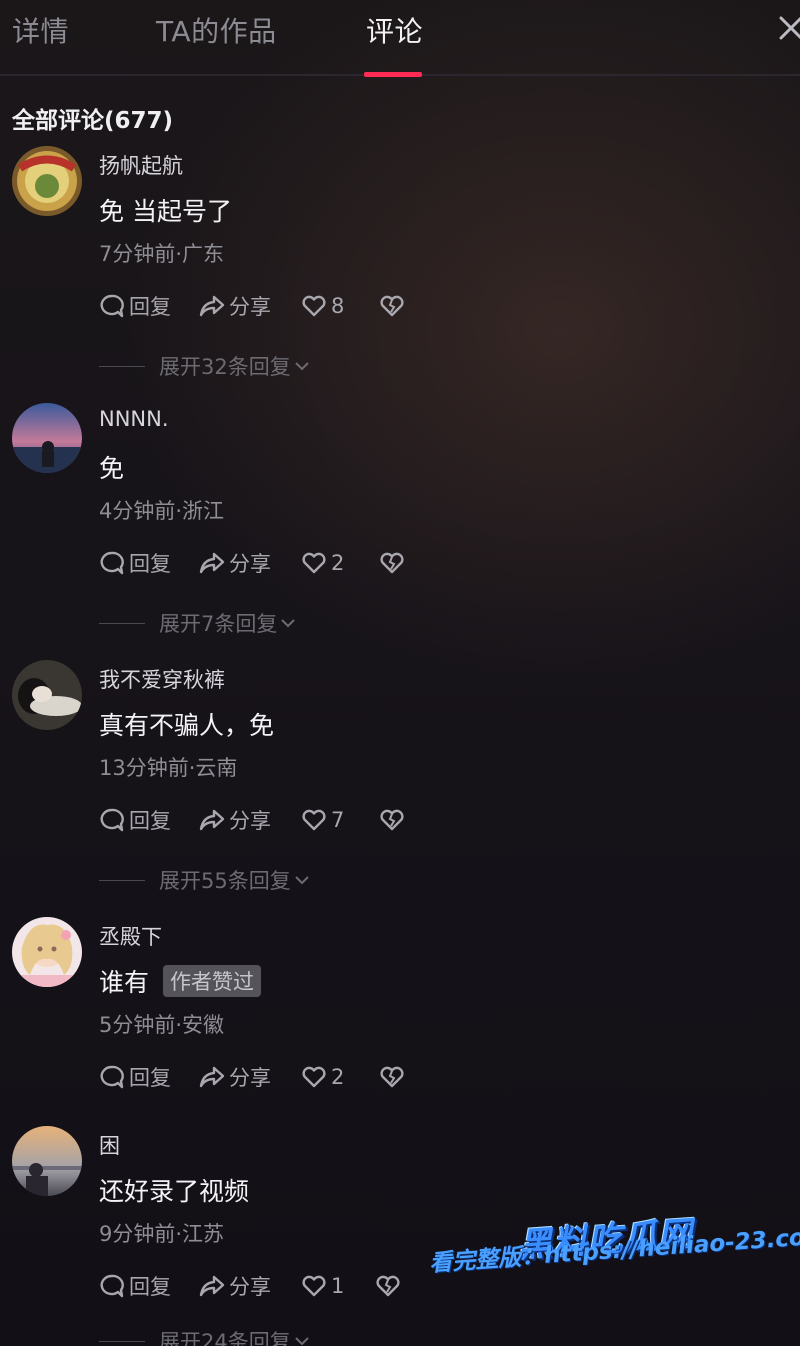  I want to click on tab-bar: 详情 TA的作品 评论, so click(400, 38).